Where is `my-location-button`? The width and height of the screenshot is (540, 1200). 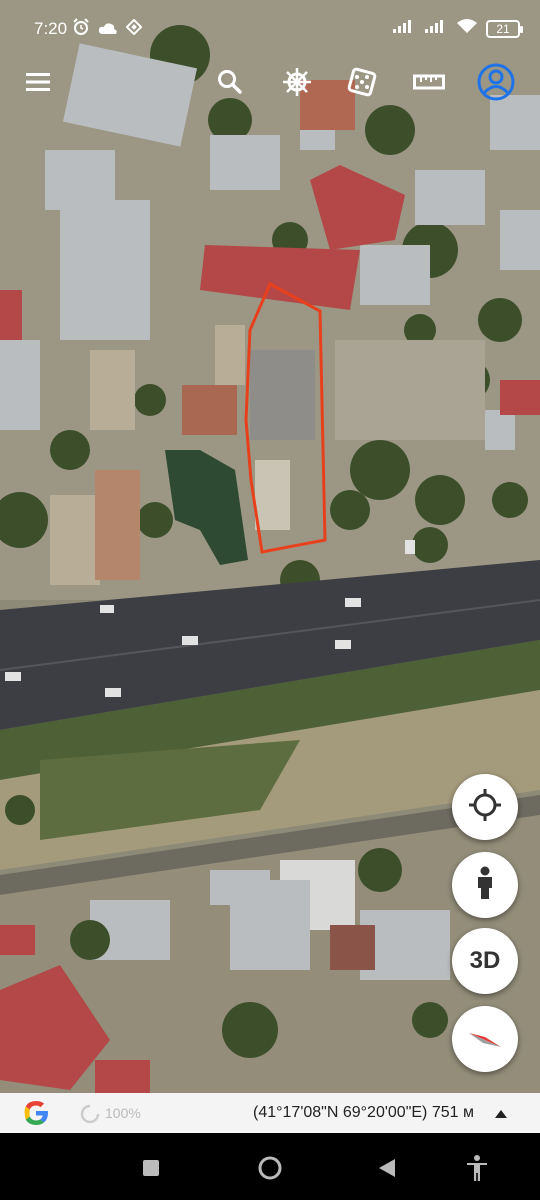 my-location-button is located at coordinates (485, 807).